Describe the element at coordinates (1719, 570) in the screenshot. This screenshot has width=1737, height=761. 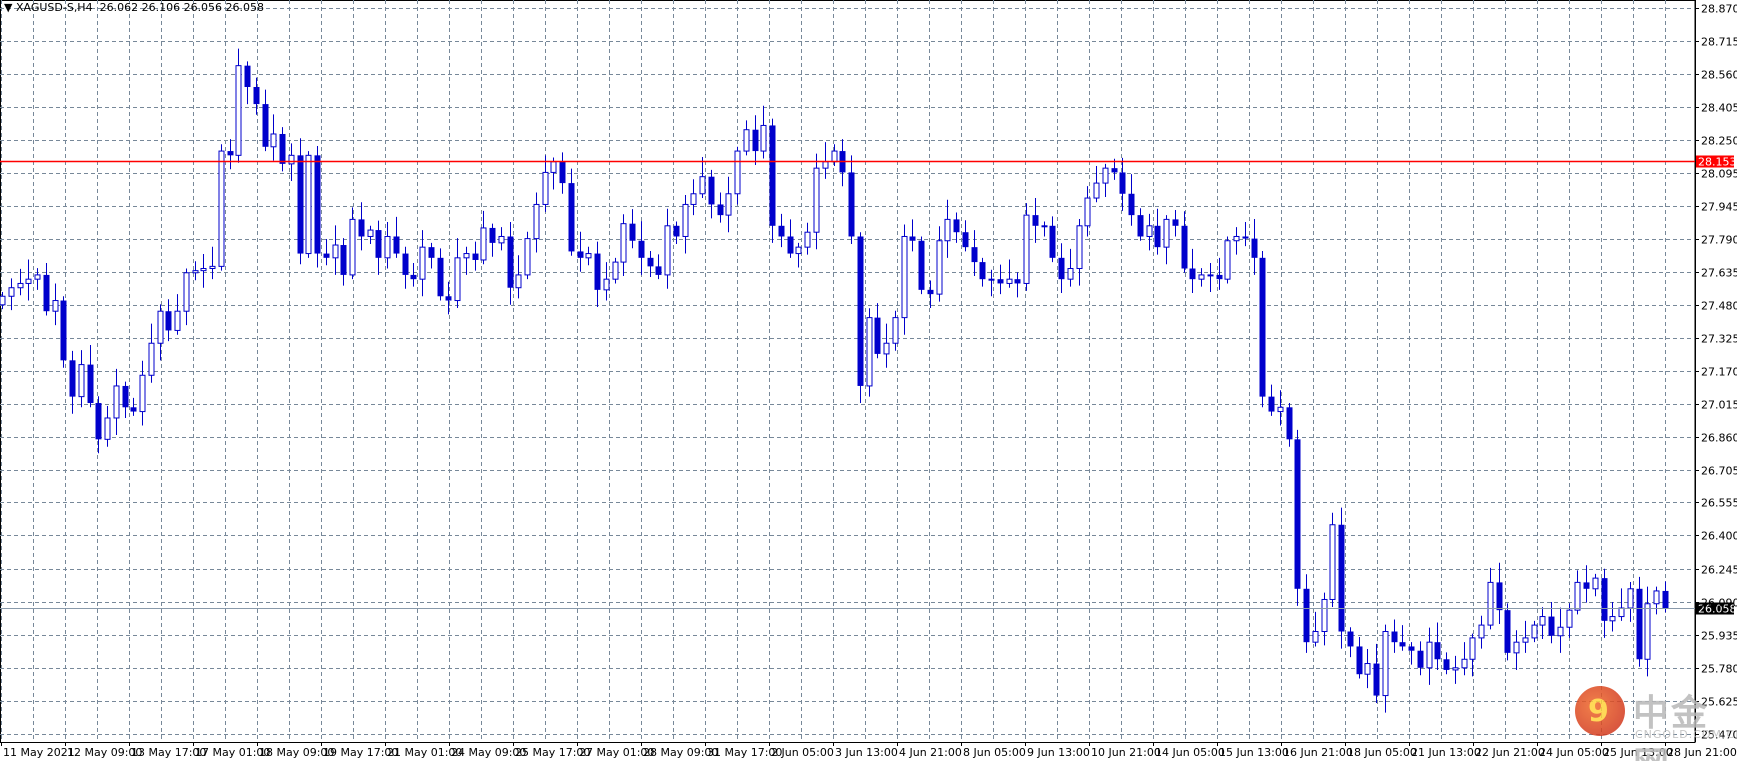
I see `y-tick-label: 26.245` at that location.